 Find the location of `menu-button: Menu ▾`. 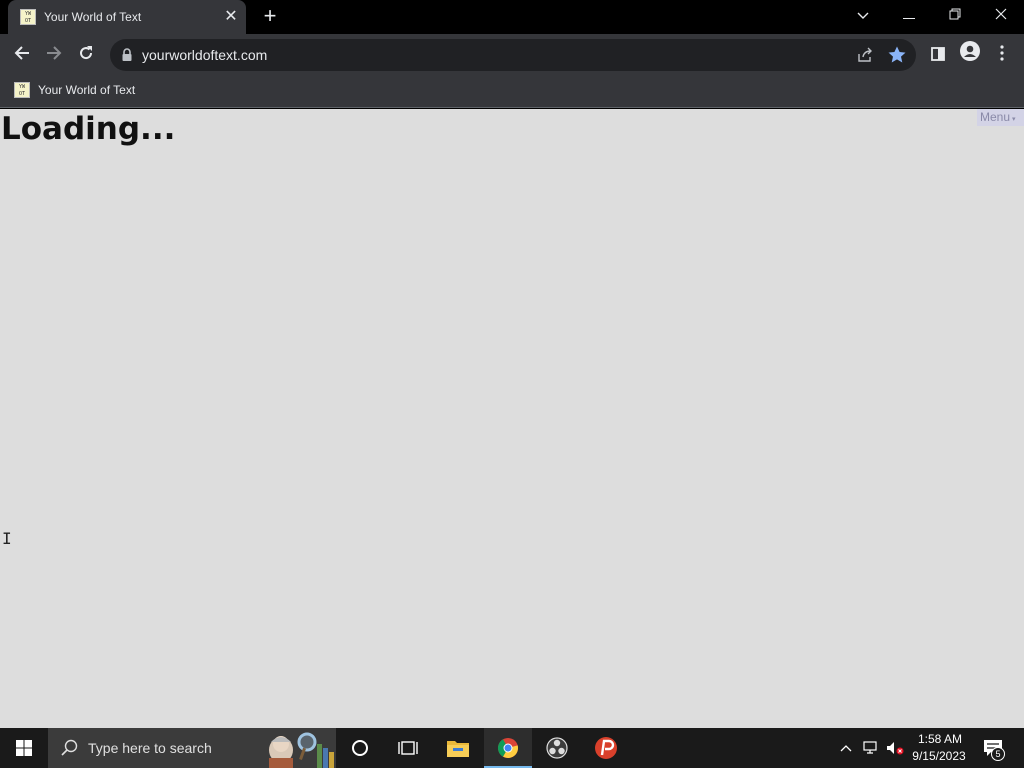

menu-button: Menu ▾ is located at coordinates (1000, 117).